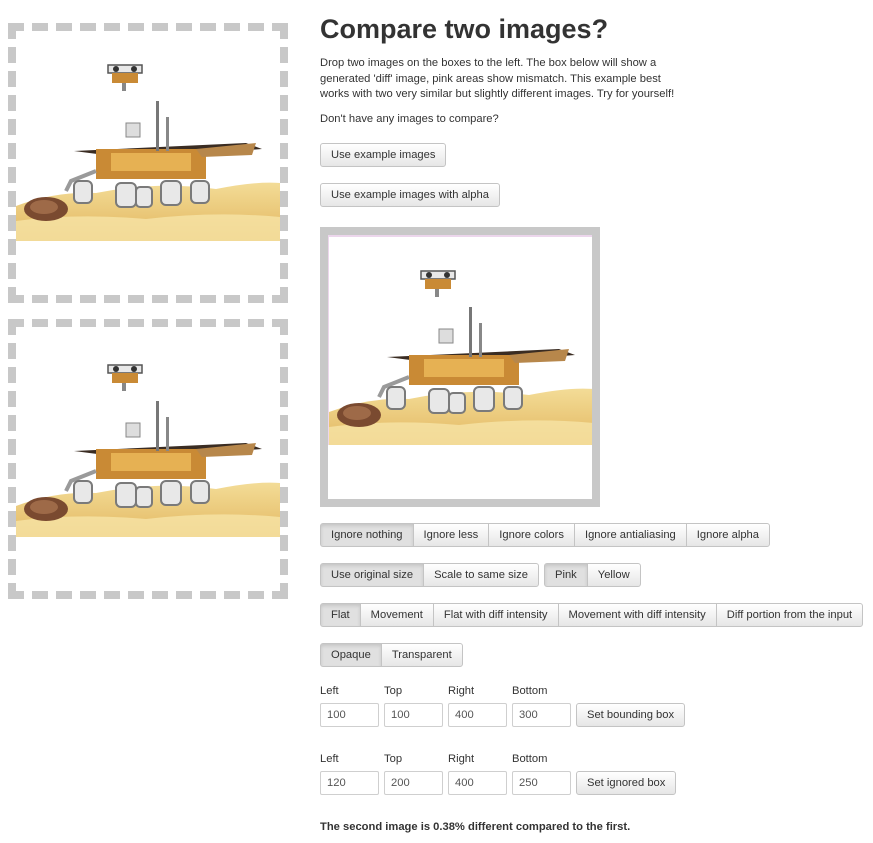 The image size is (873, 843). I want to click on scale-to-same-size-button: Scale to same size, so click(481, 575).